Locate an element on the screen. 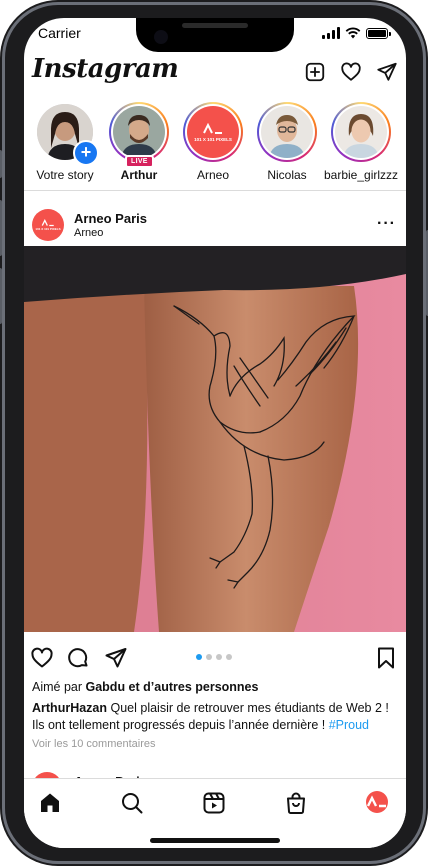 The height and width of the screenshot is (866, 428). post-avatar: 101 X 101 PIXELS is located at coordinates (48, 225).